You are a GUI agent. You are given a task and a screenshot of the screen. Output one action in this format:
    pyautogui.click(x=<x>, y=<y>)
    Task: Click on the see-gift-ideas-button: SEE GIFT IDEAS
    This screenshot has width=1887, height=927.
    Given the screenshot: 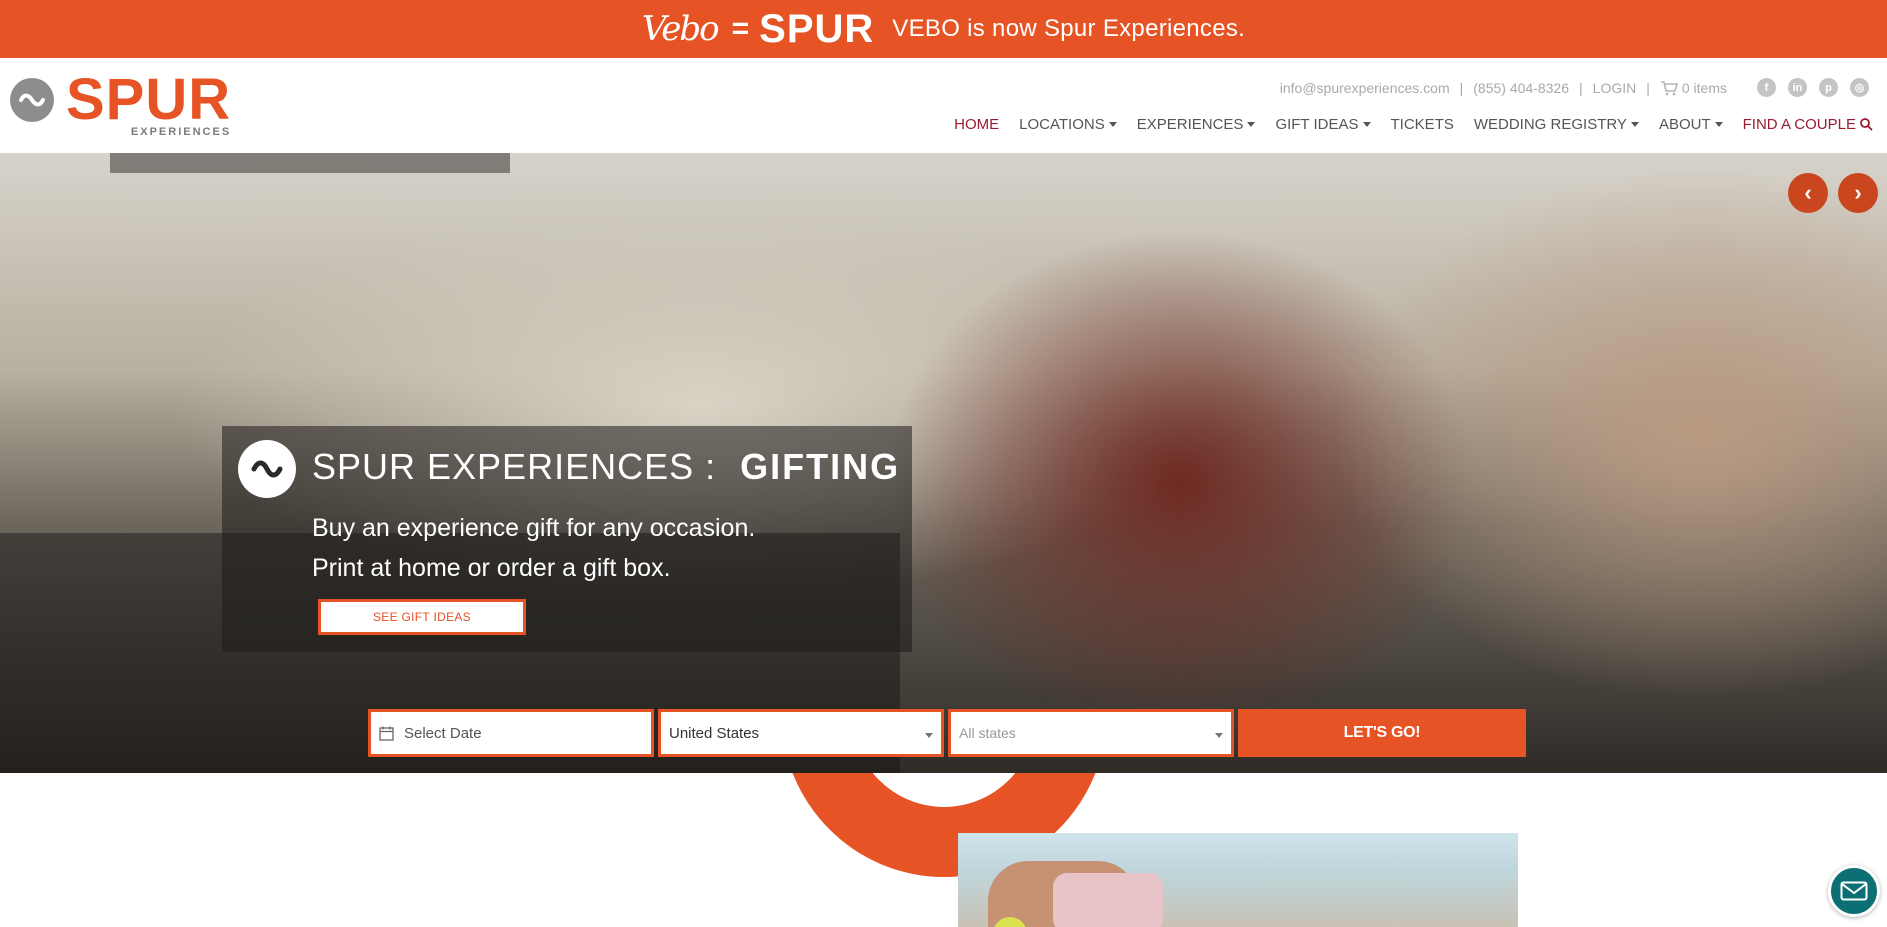 What is the action you would take?
    pyautogui.click(x=422, y=617)
    